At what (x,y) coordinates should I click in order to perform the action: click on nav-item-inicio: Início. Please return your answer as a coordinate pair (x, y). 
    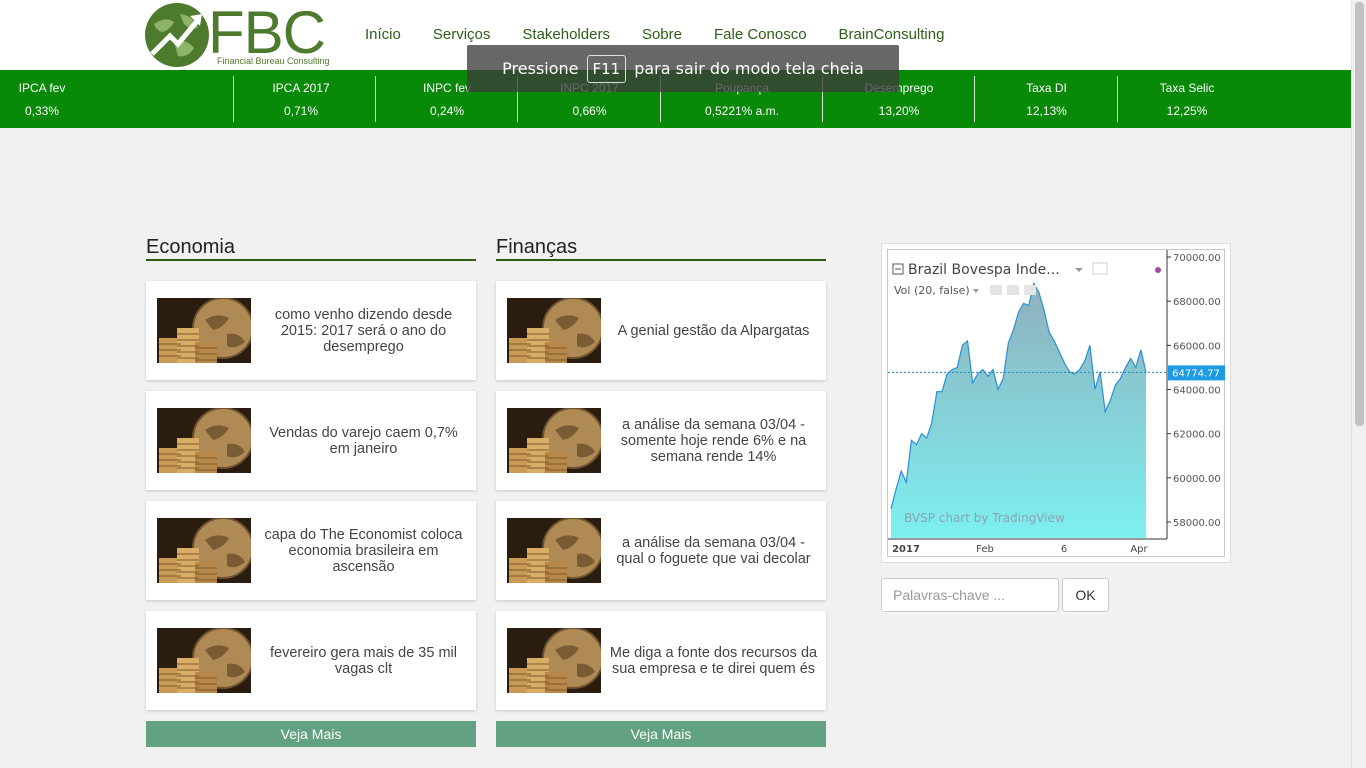
    Looking at the image, I should click on (383, 34).